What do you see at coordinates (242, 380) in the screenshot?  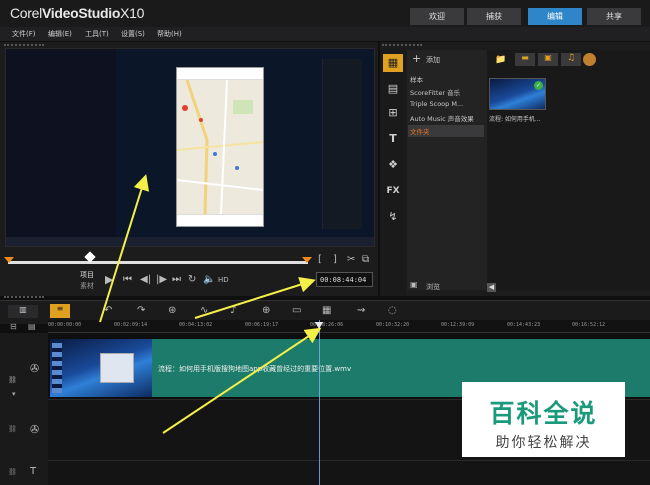 I see `arrow-to-playhead` at bounding box center [242, 380].